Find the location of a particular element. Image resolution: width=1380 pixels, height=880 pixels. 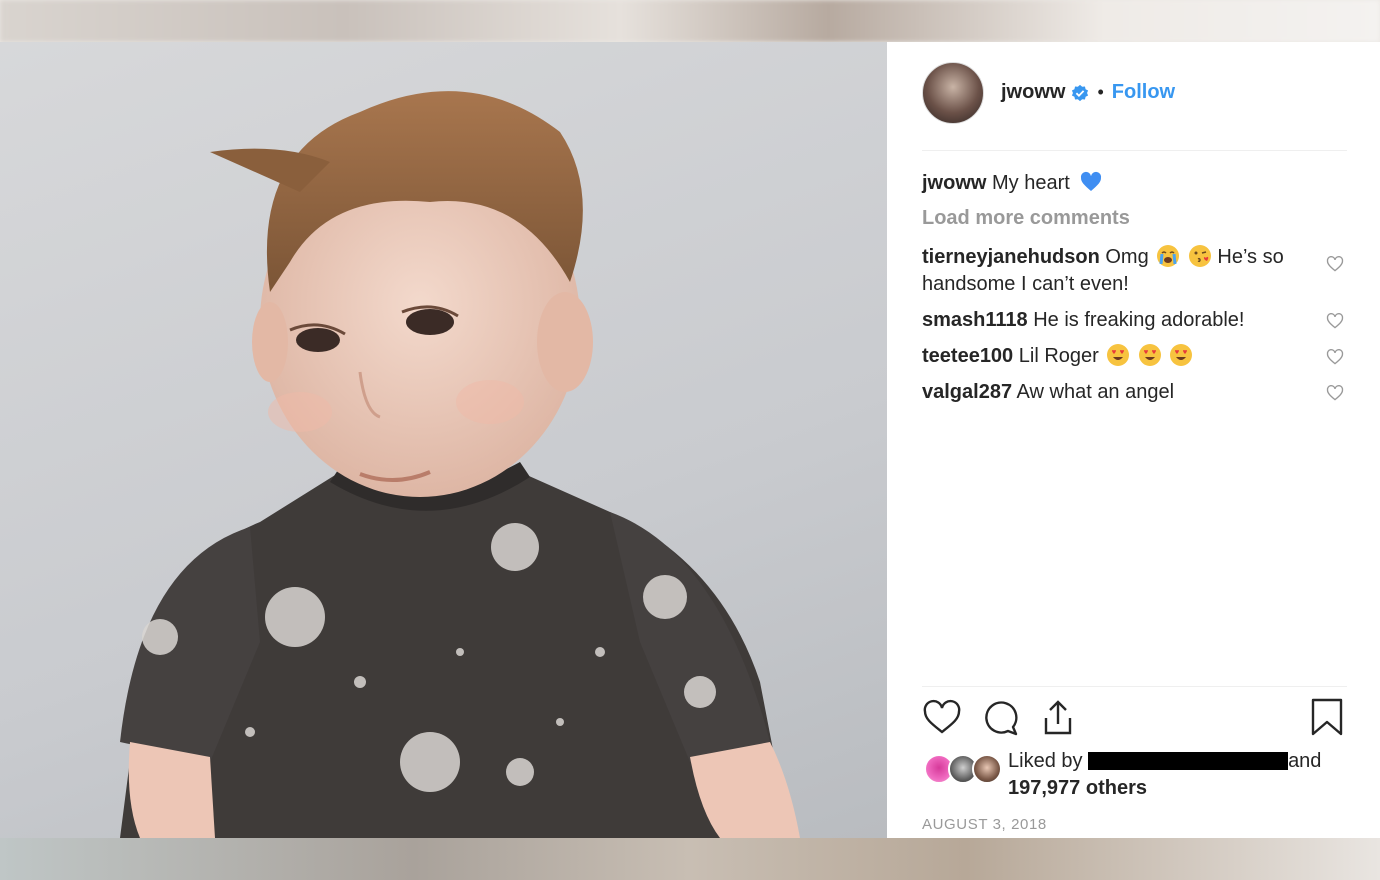

comment-text: Omg is located at coordinates (1127, 257).